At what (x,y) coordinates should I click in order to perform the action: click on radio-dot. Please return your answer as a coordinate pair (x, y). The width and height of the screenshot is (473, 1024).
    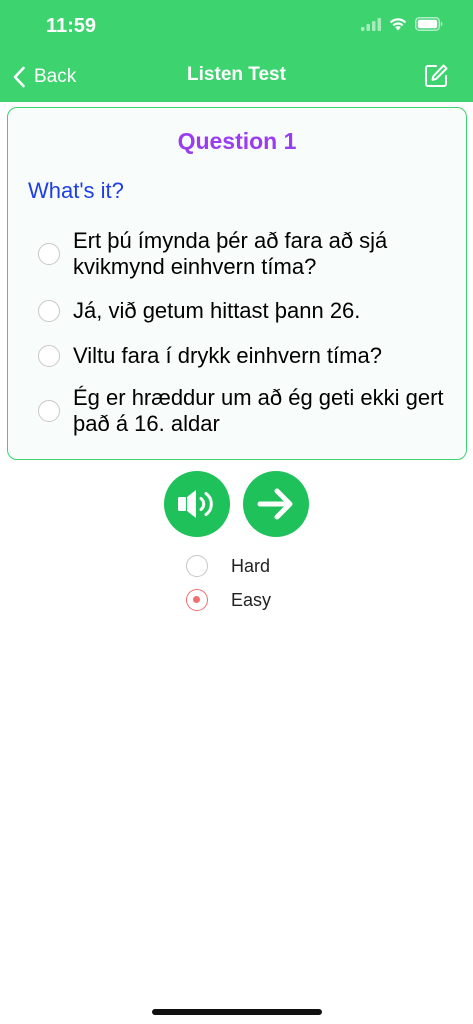
    Looking at the image, I should click on (196, 599).